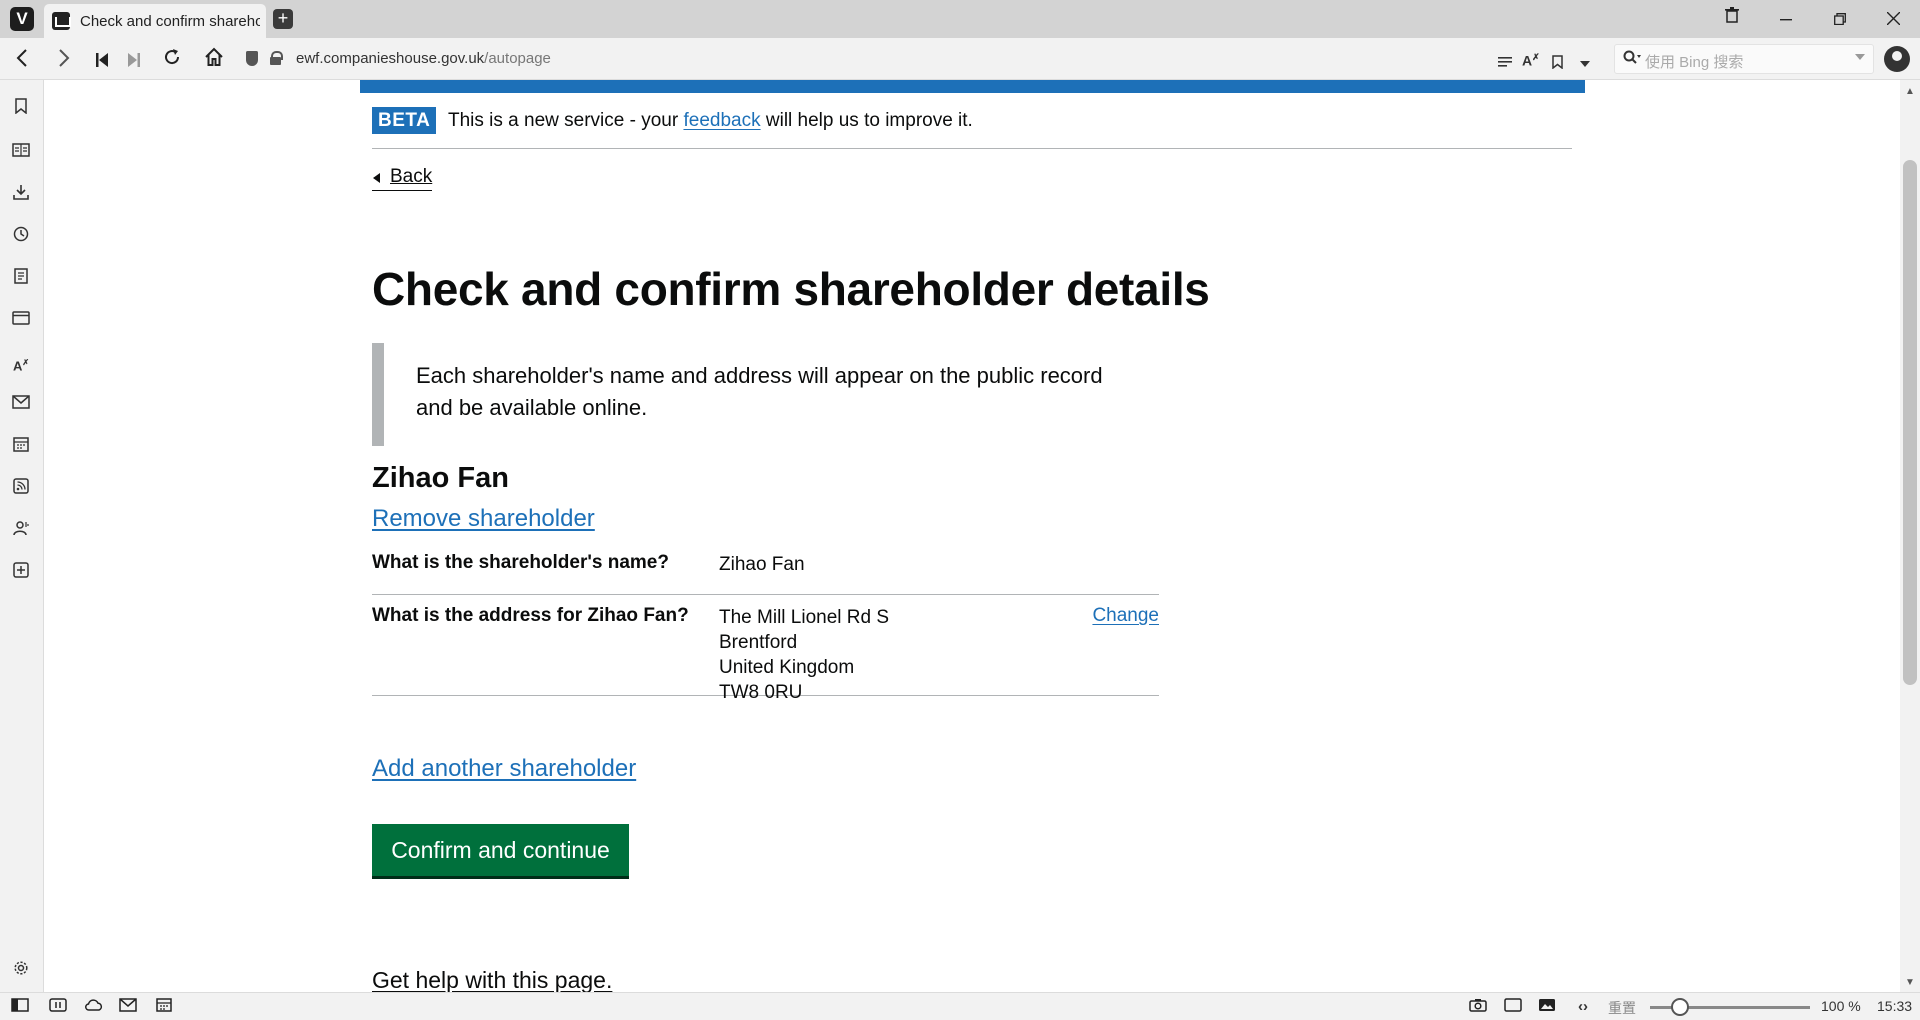 This screenshot has width=1920, height=1020. I want to click on page-tiling-icon, so click(1513, 1007).